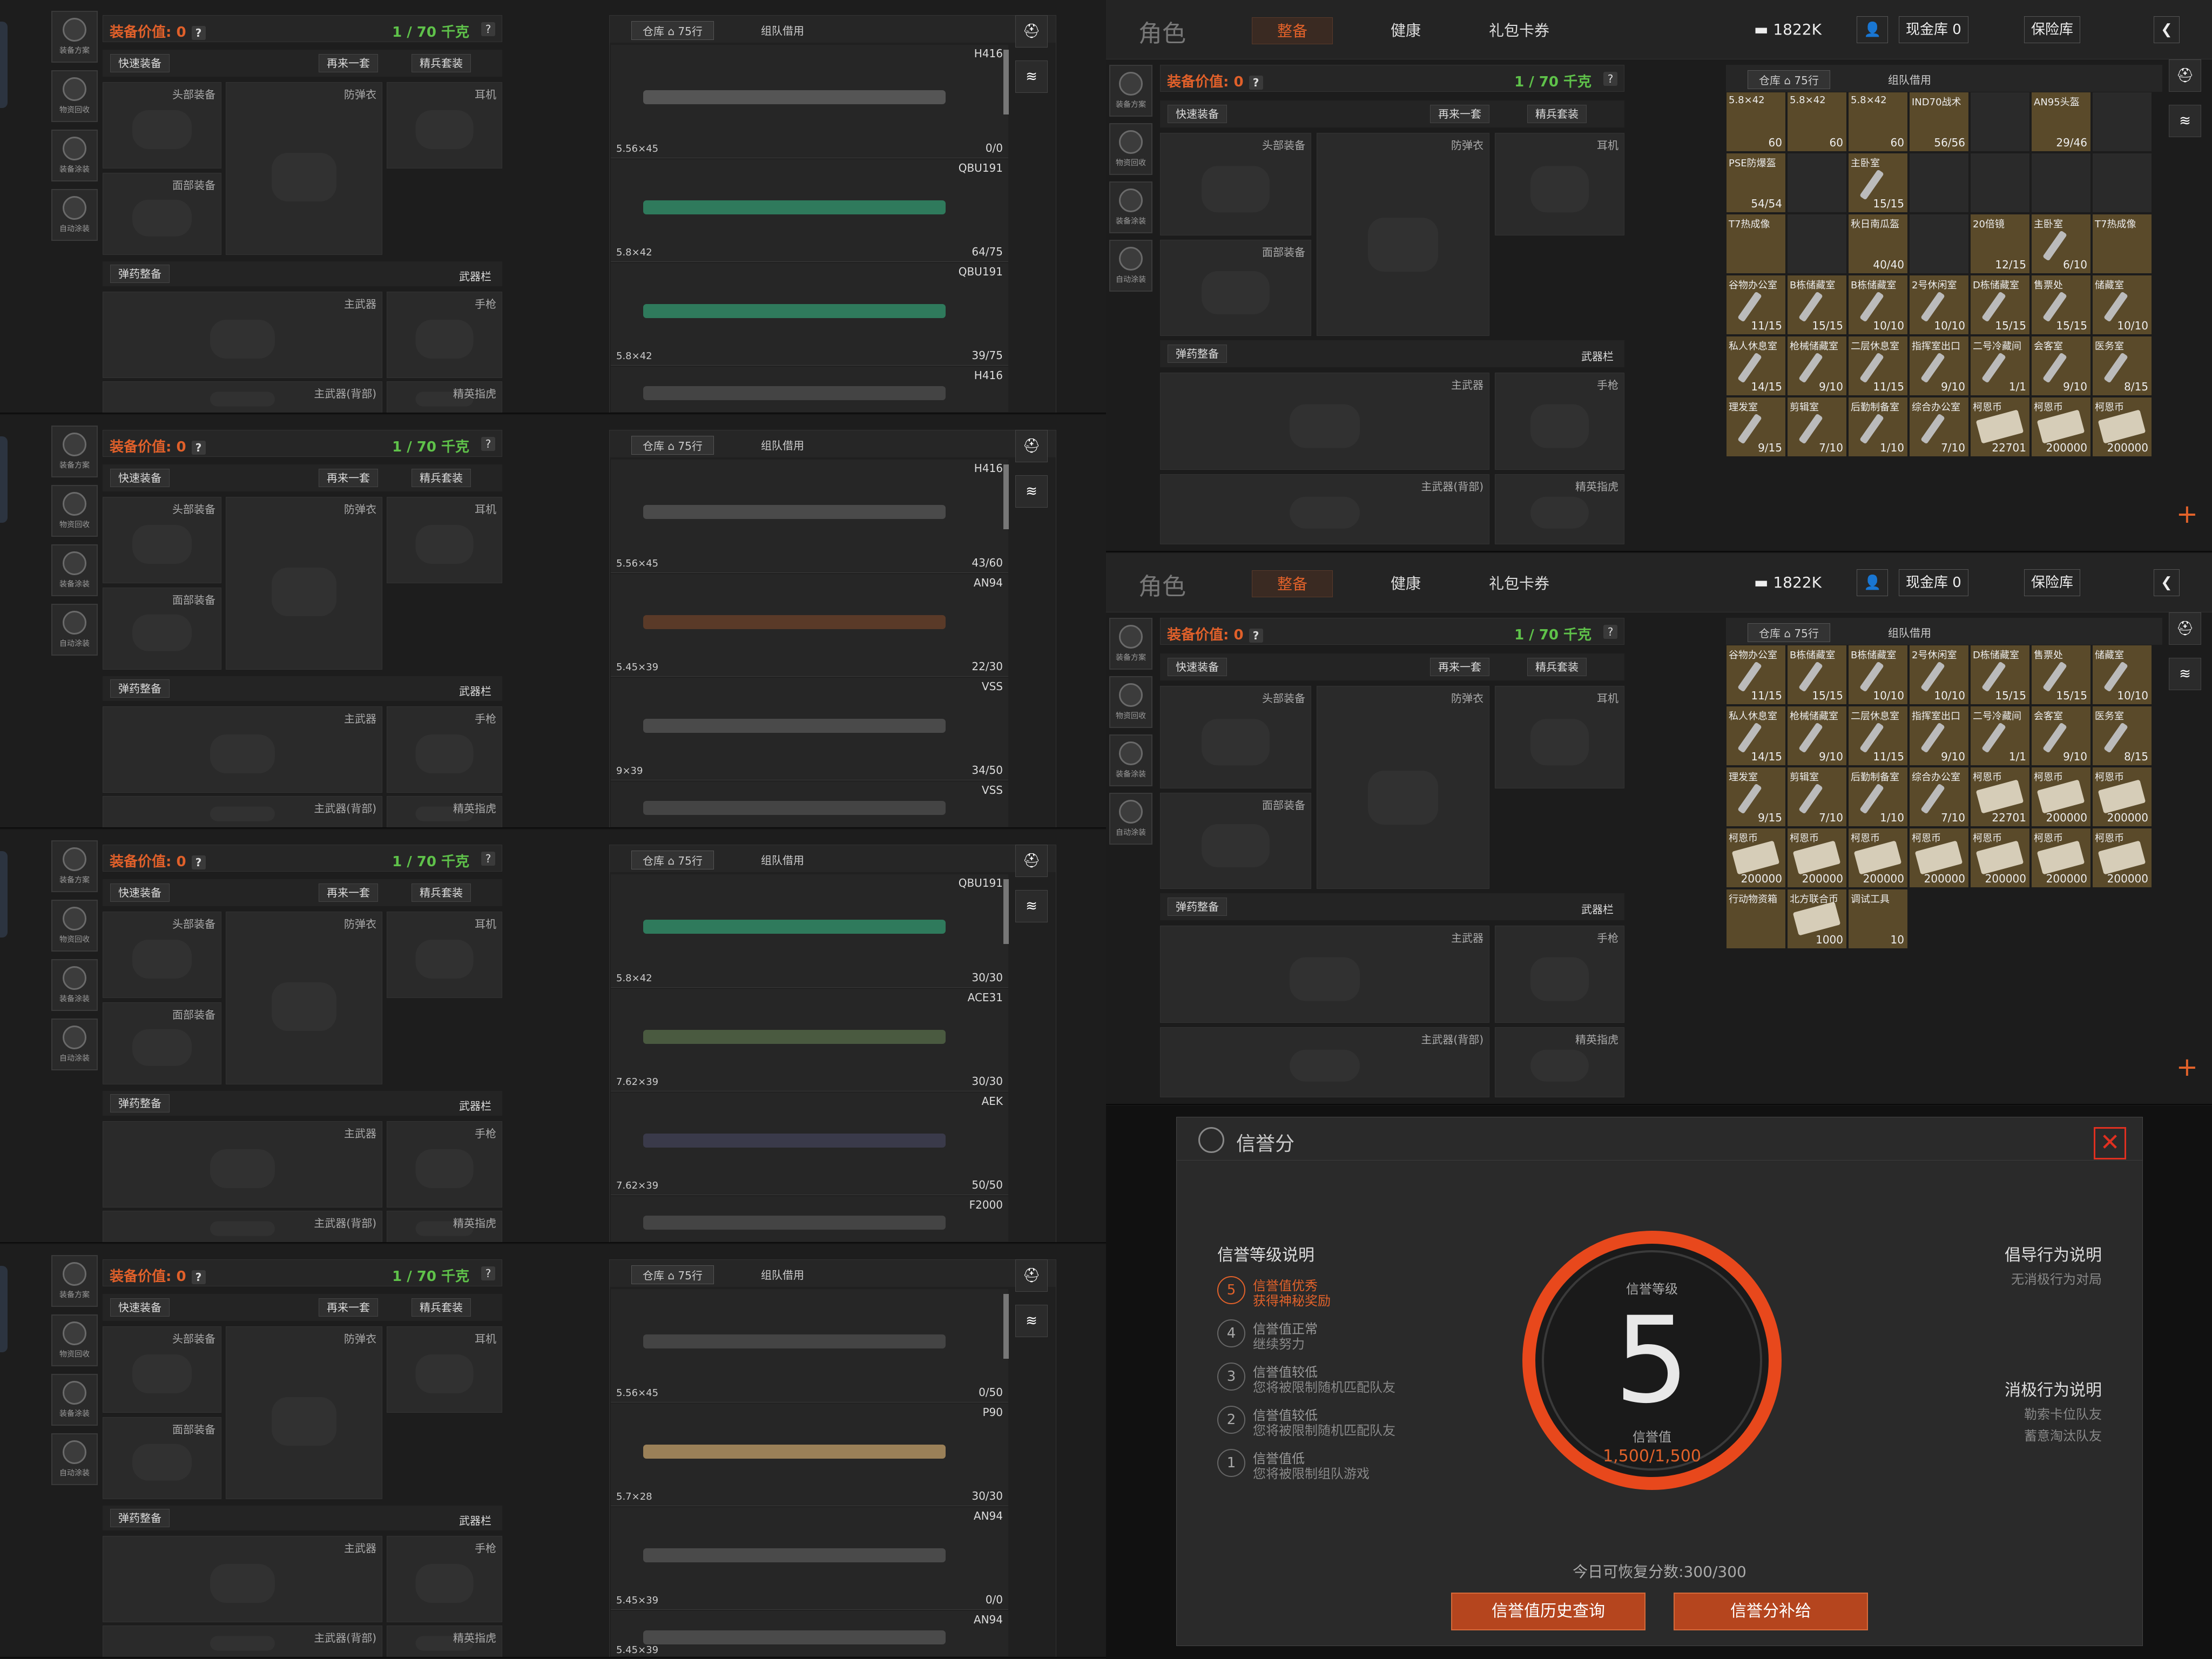 This screenshot has width=2212, height=1659. What do you see at coordinates (1939, 675) in the screenshot?
I see `grid-item: 2号休闲室 10/10` at bounding box center [1939, 675].